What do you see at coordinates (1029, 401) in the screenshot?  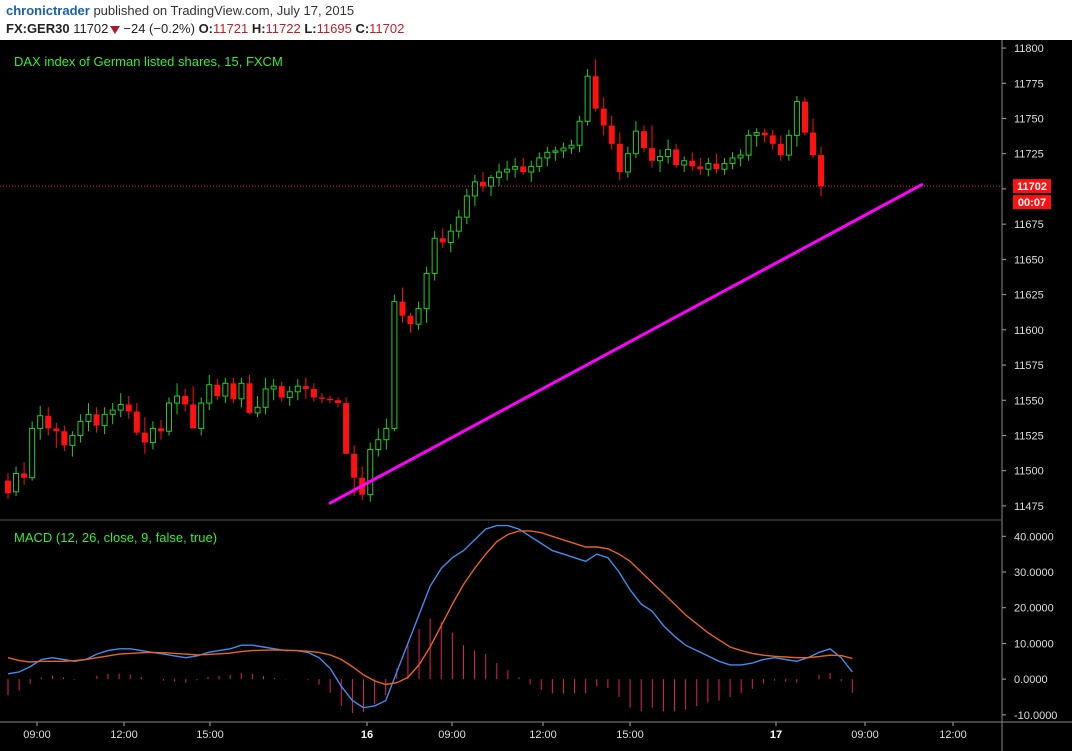 I see `price-tick-label: 11550` at bounding box center [1029, 401].